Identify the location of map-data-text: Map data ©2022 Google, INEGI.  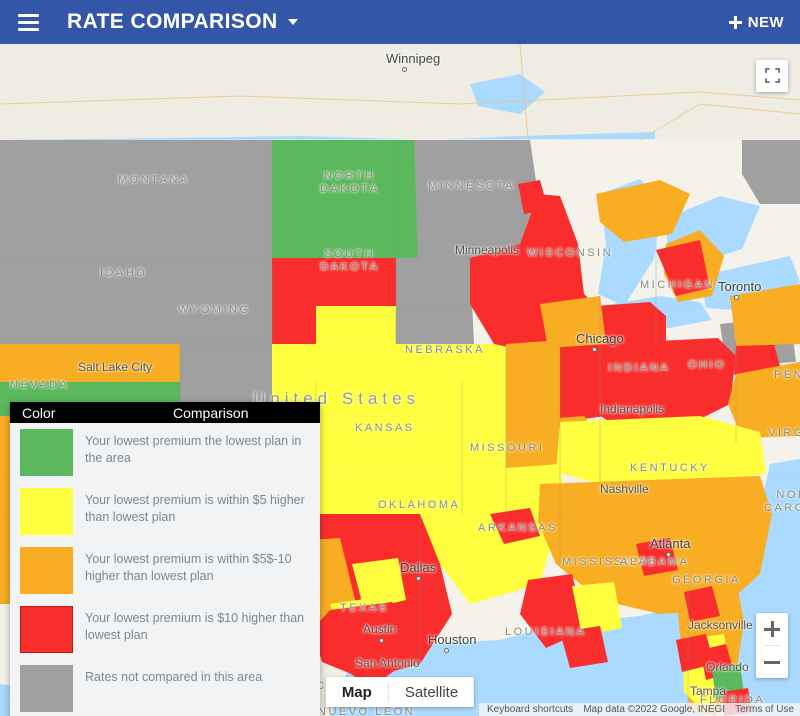
(654, 709).